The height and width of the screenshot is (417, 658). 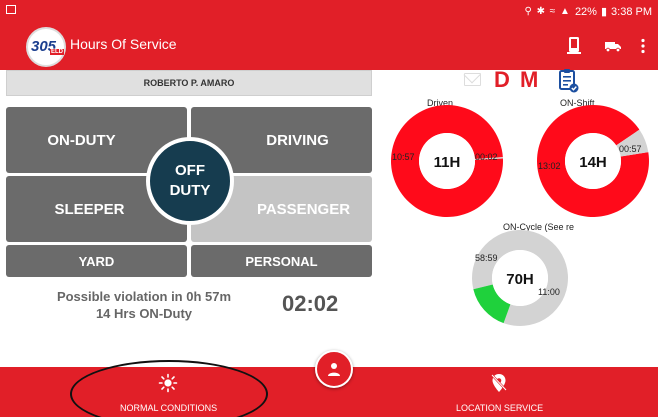 I want to click on off-duty-button: OFF DUTY, so click(x=190, y=181).